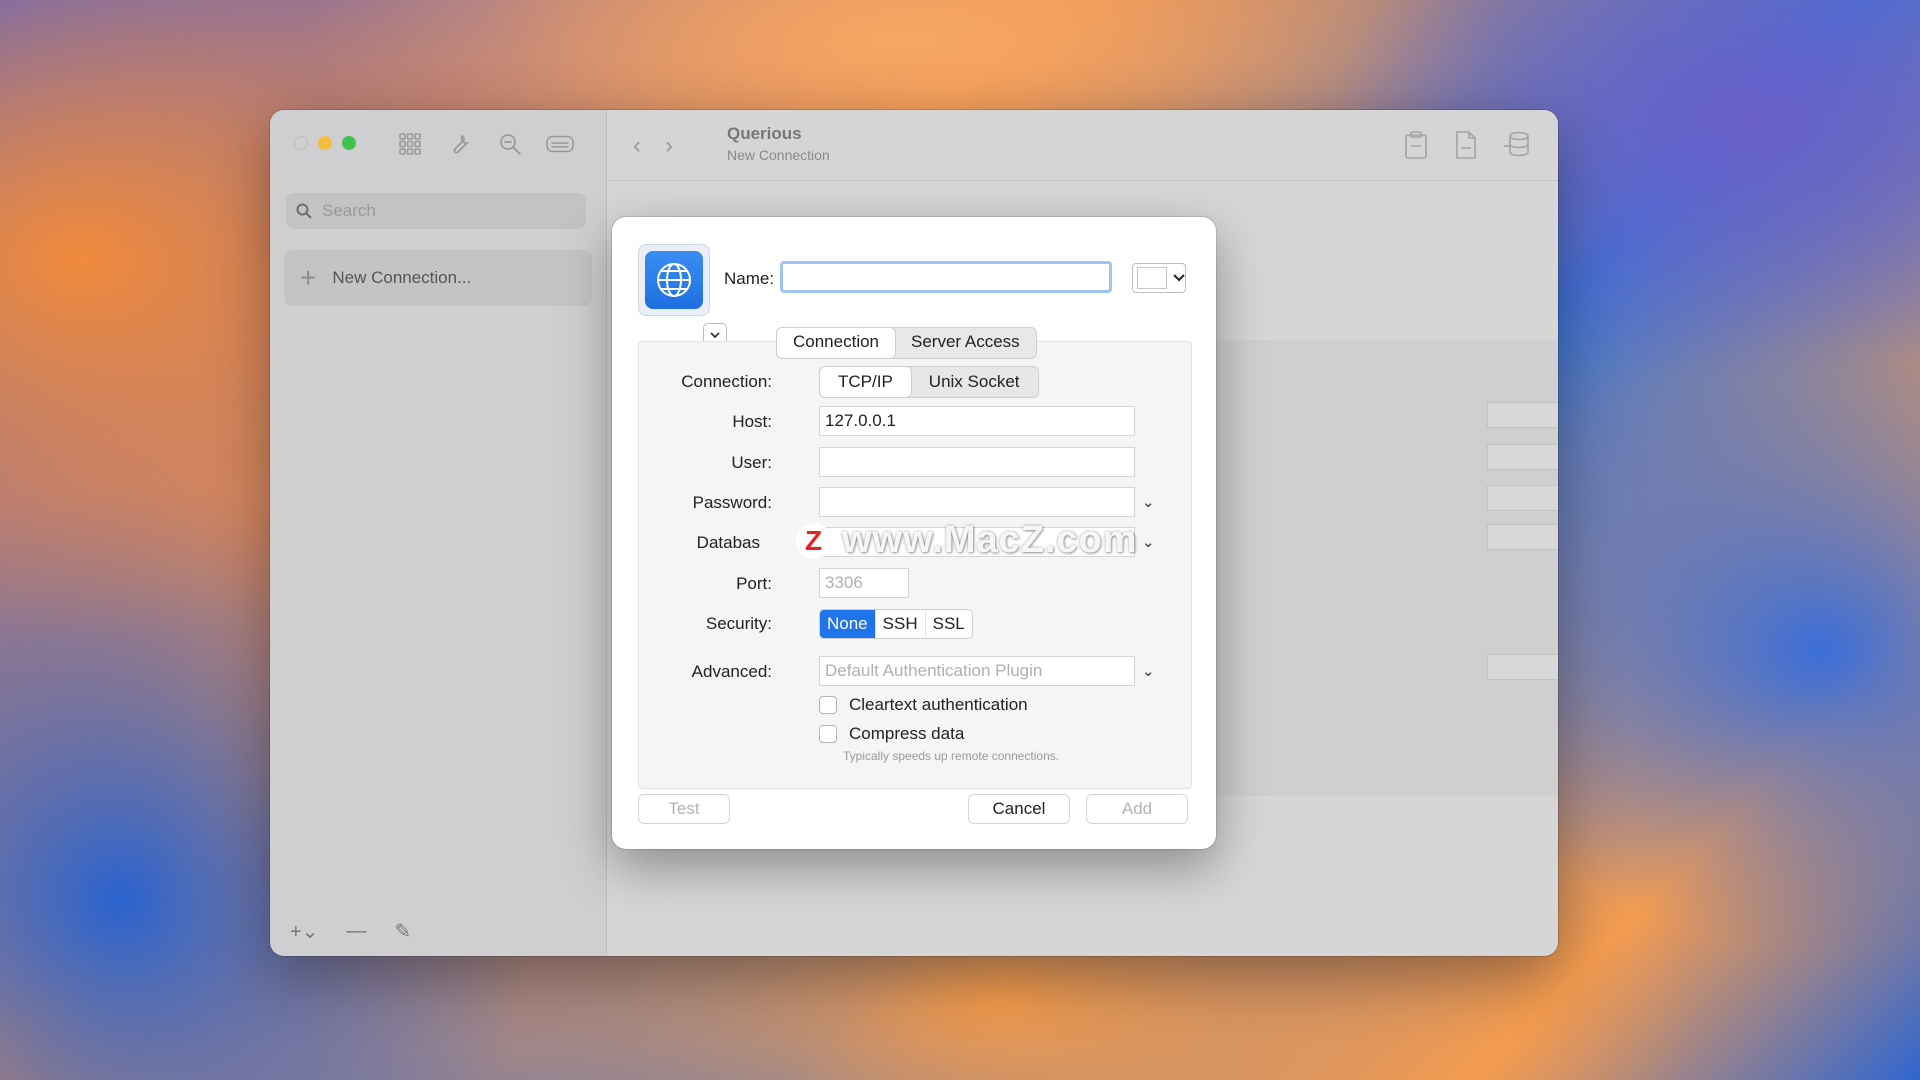  I want to click on watermark: Z www.MacZ.com, so click(967, 540).